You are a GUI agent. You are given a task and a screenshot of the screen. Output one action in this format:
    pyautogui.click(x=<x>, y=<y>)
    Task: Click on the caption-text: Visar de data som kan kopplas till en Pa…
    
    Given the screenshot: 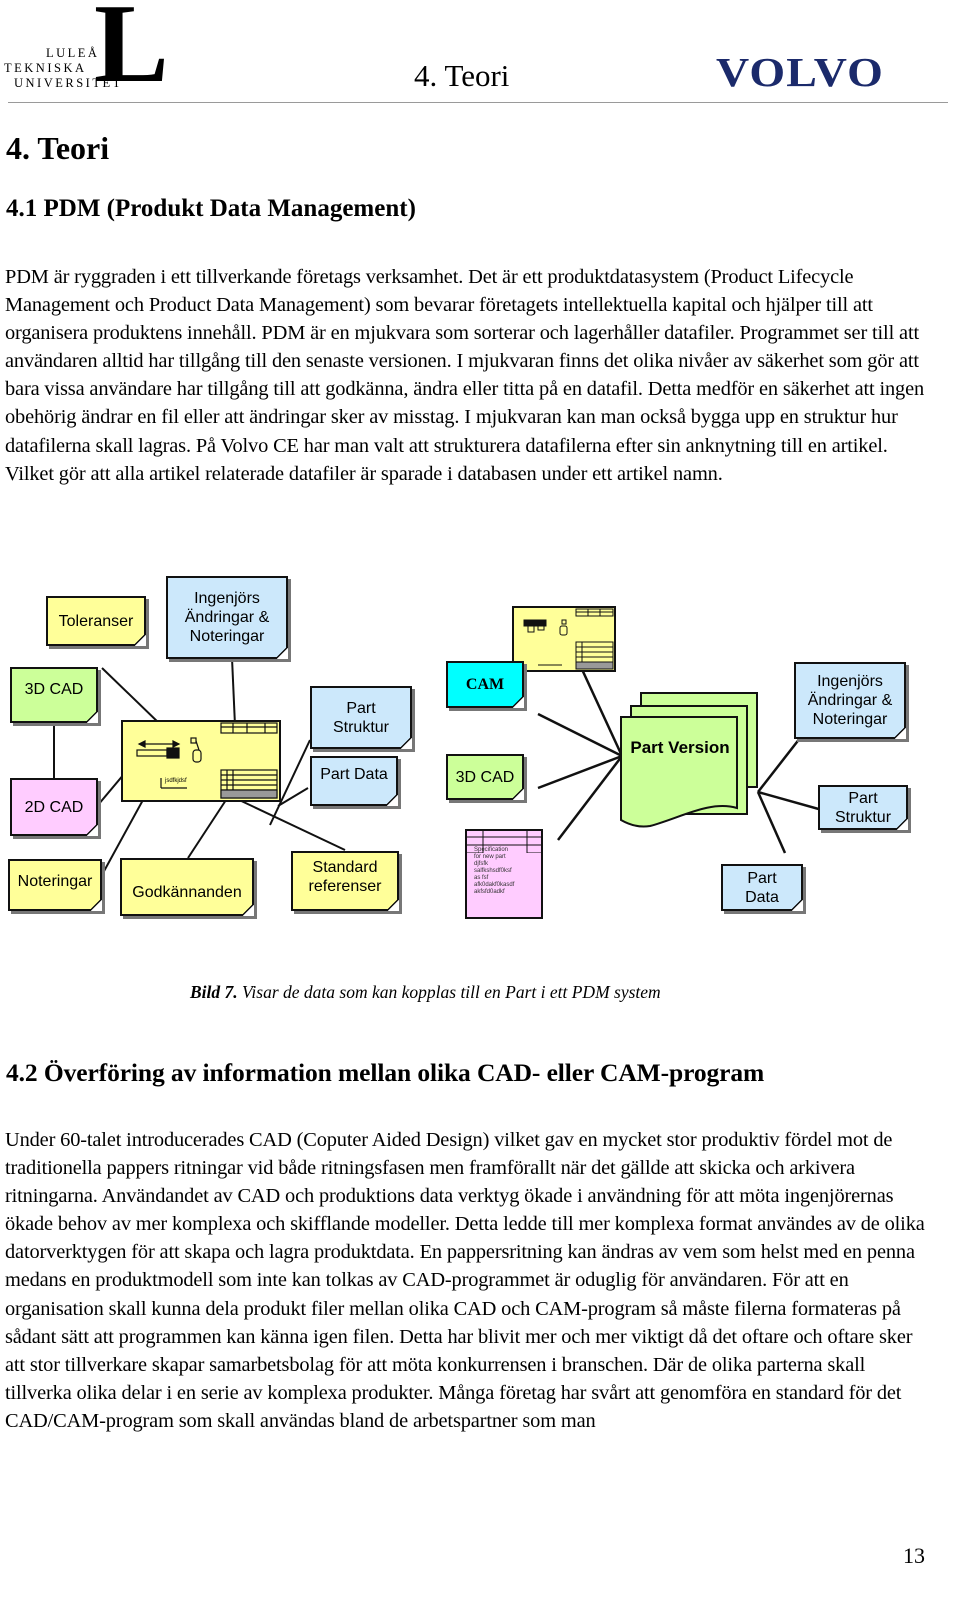 What is the action you would take?
    pyautogui.click(x=449, y=992)
    